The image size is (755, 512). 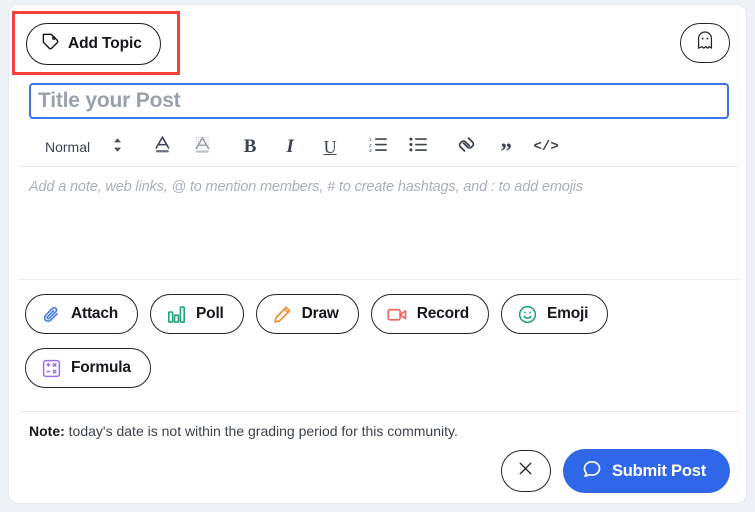 I want to click on font-color-icon, so click(x=162, y=147).